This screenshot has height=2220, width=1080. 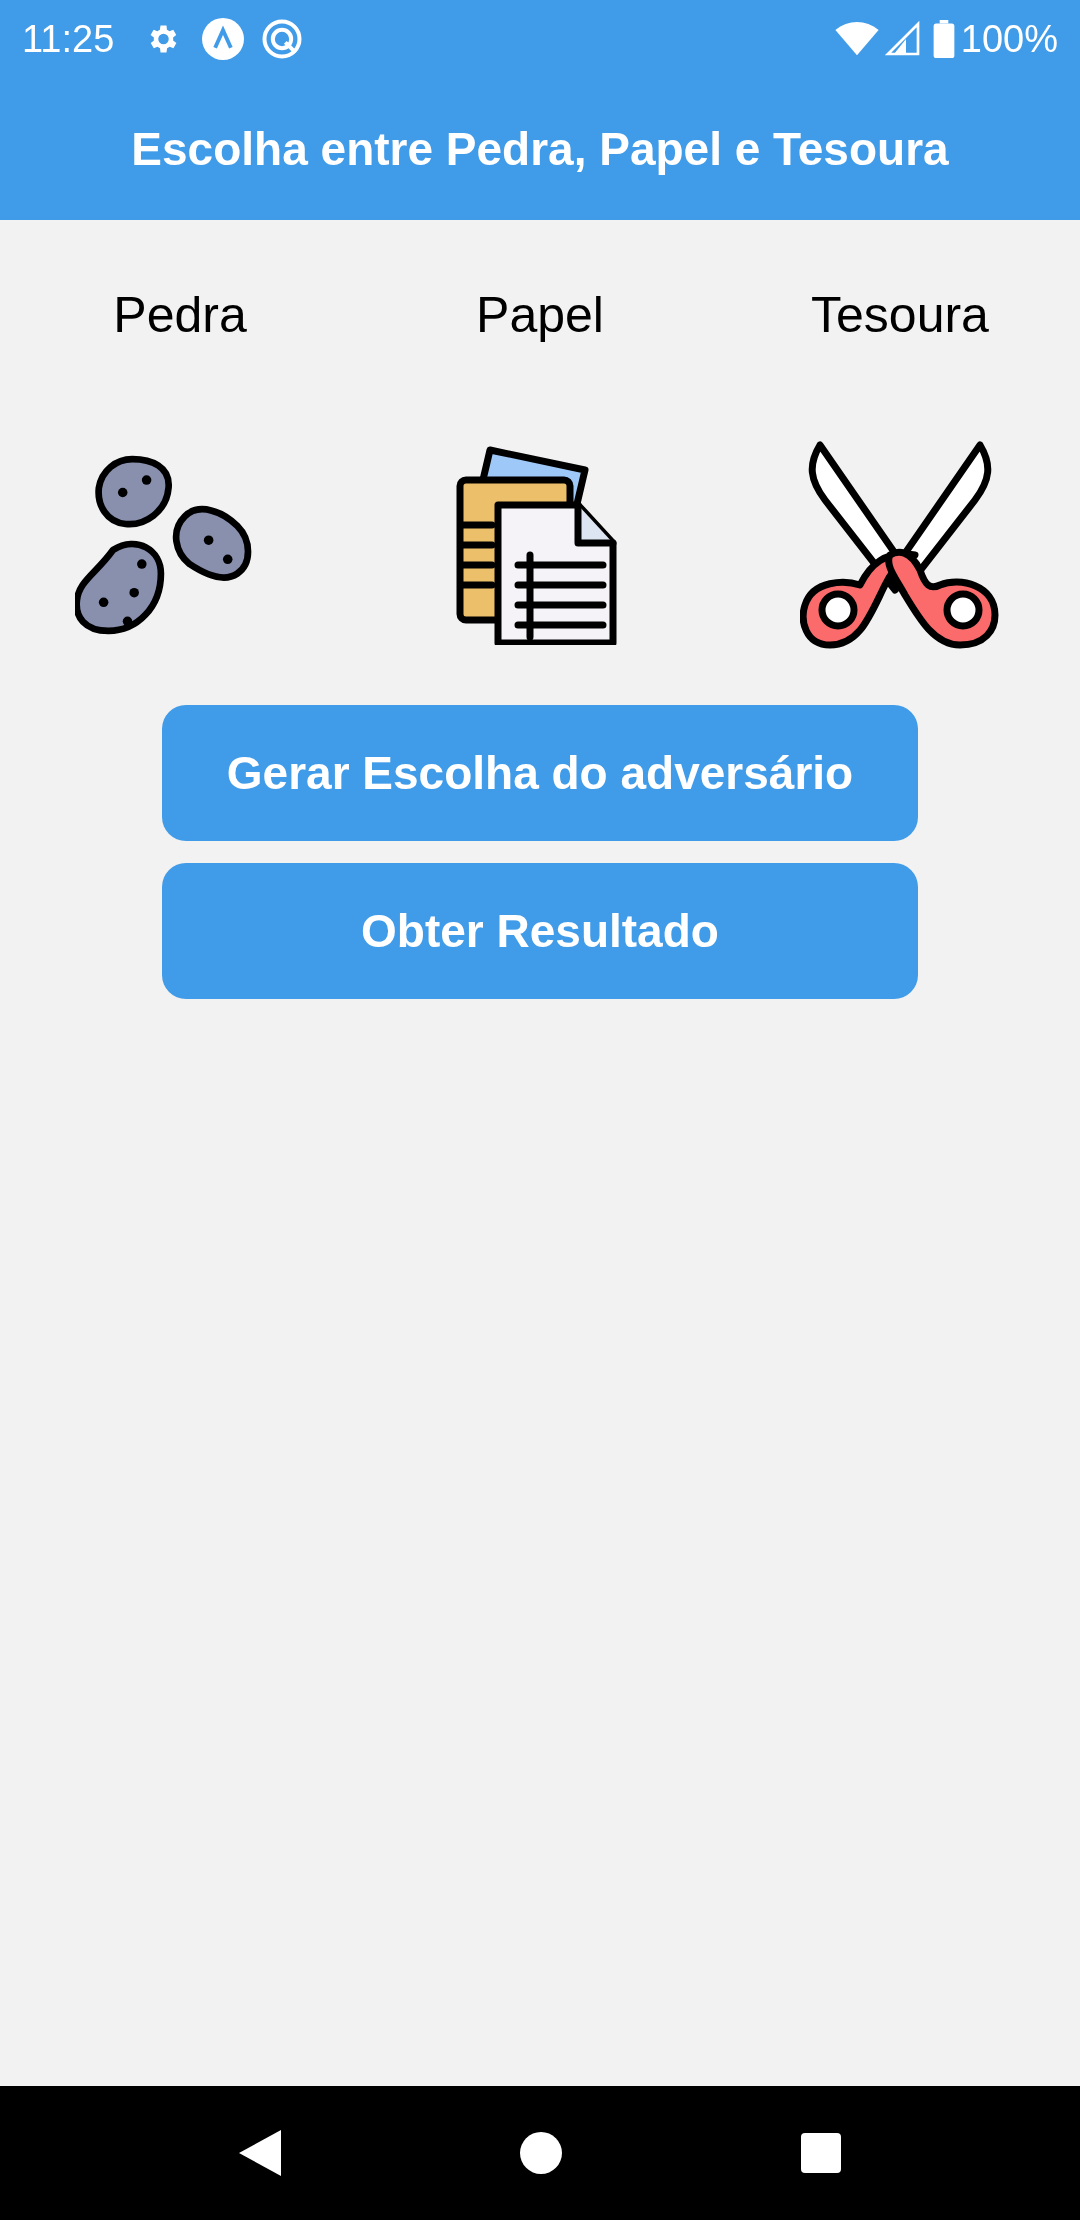 I want to click on back-icon, so click(x=260, y=2153).